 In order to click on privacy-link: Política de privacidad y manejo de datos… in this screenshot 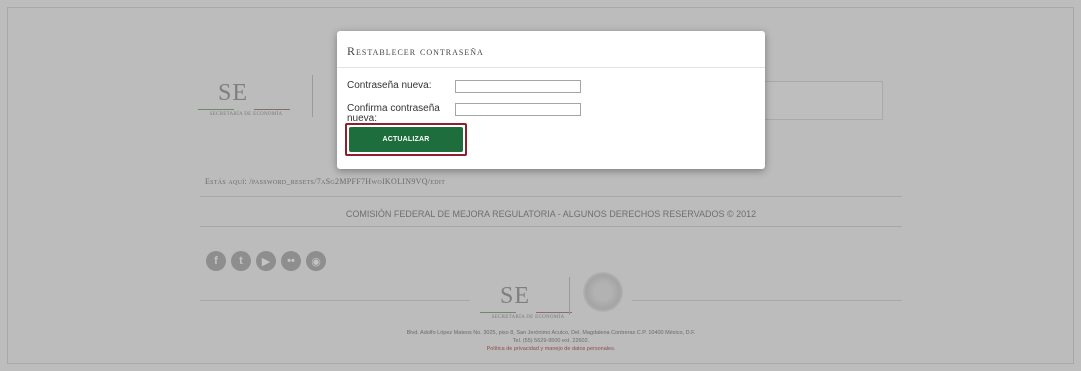, I will do `click(551, 349)`.